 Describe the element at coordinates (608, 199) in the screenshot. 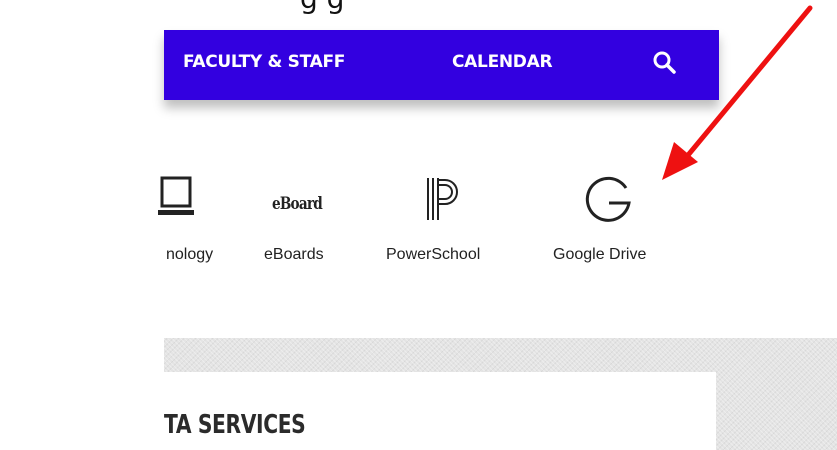

I see `google-g-icon` at that location.